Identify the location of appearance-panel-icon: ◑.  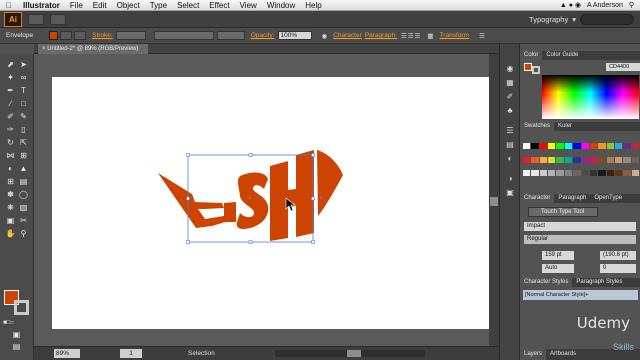
(510, 179).